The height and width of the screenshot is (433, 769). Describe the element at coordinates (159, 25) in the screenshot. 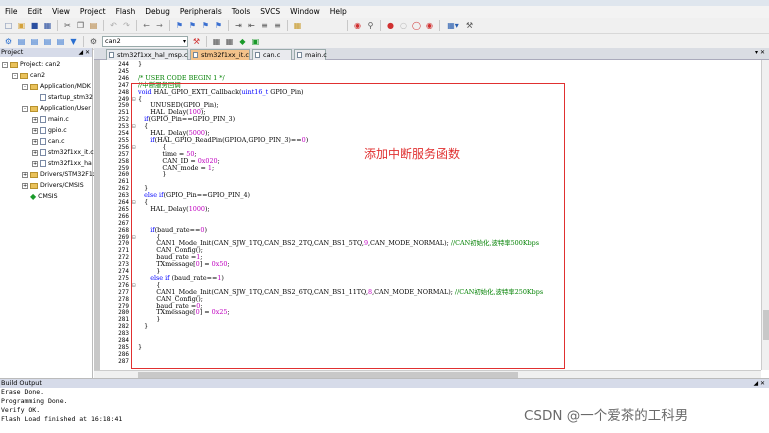

I see `nav-forward-icon: →` at that location.